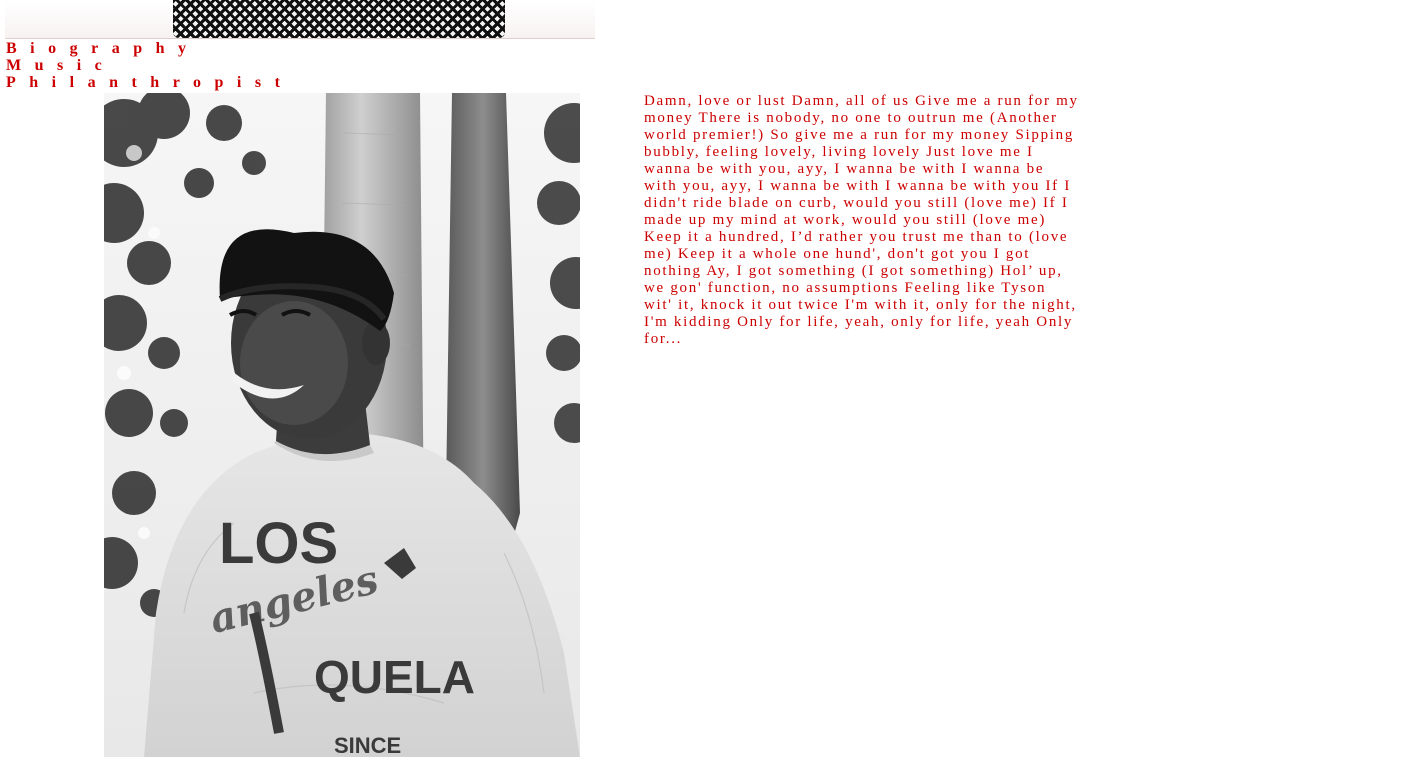  I want to click on header-banner-image, so click(300, 19).